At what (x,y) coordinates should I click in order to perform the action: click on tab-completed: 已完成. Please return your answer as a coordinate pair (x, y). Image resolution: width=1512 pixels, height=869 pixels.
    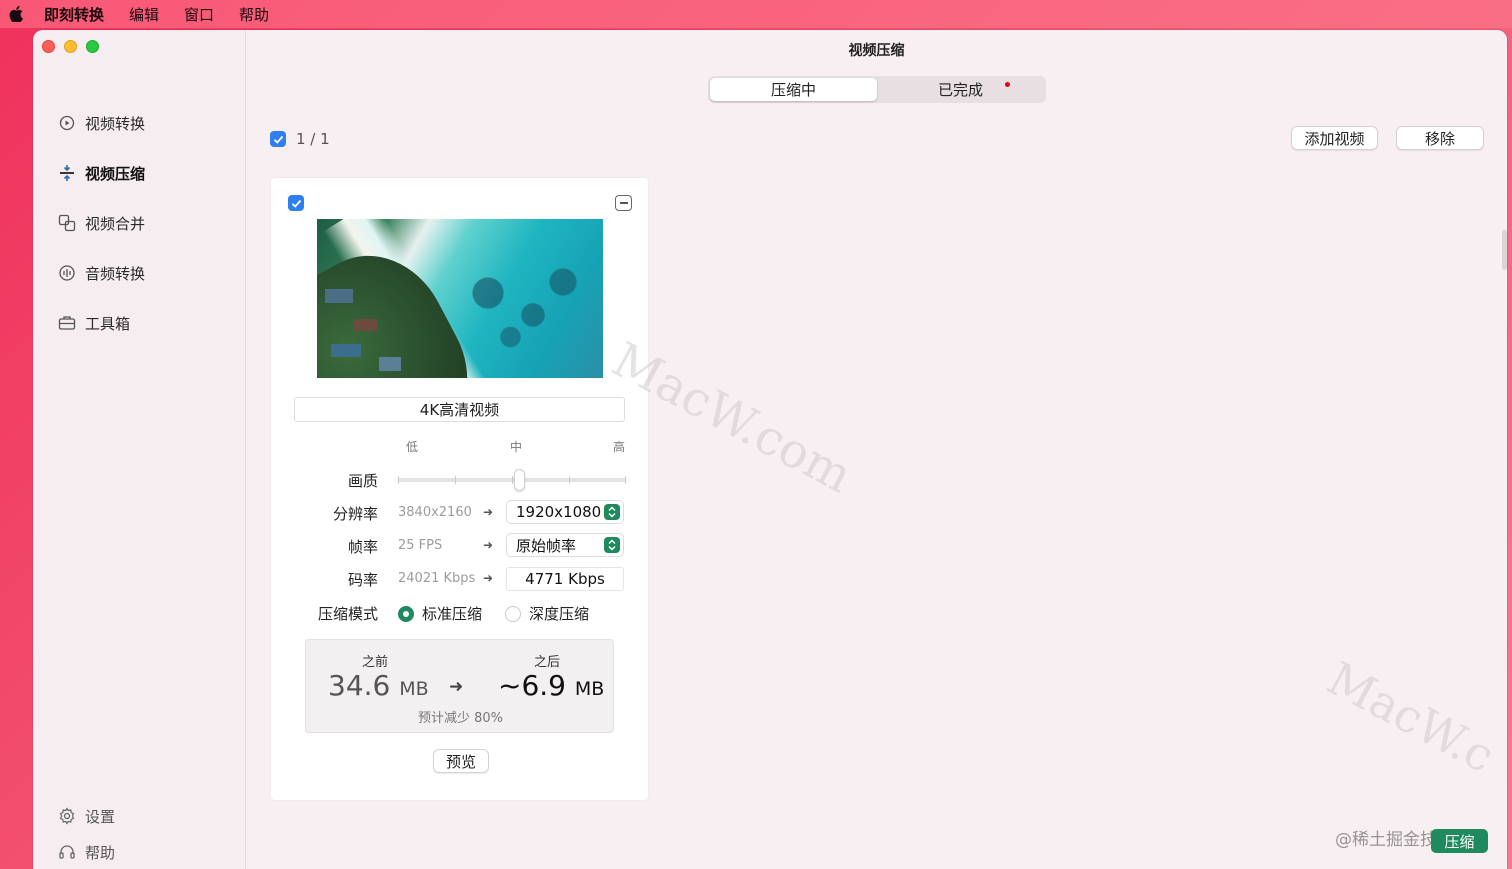
    Looking at the image, I should click on (960, 89).